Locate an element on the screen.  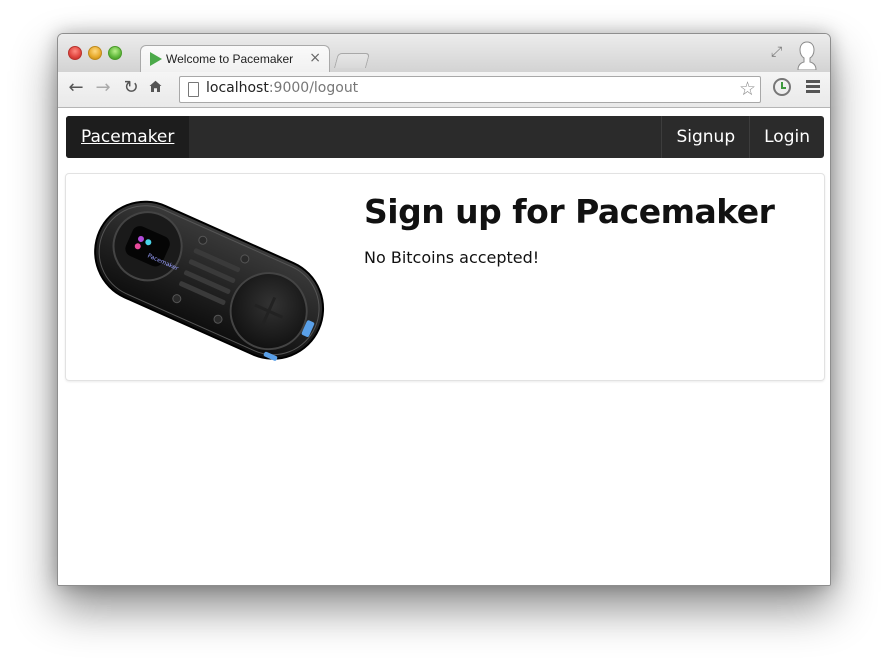
fullscreen-icon: ⤢ is located at coordinates (776, 52).